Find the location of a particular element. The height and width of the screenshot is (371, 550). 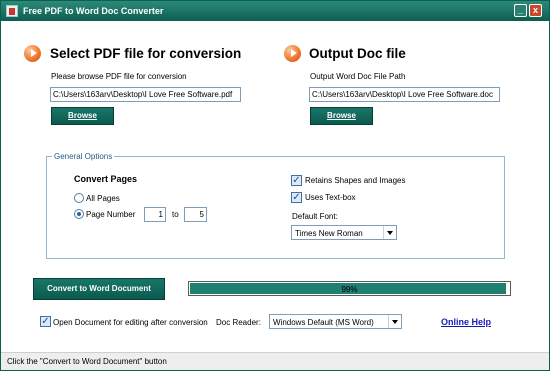

doc-reader-select: Windows Default (MS Word) is located at coordinates (335, 321).